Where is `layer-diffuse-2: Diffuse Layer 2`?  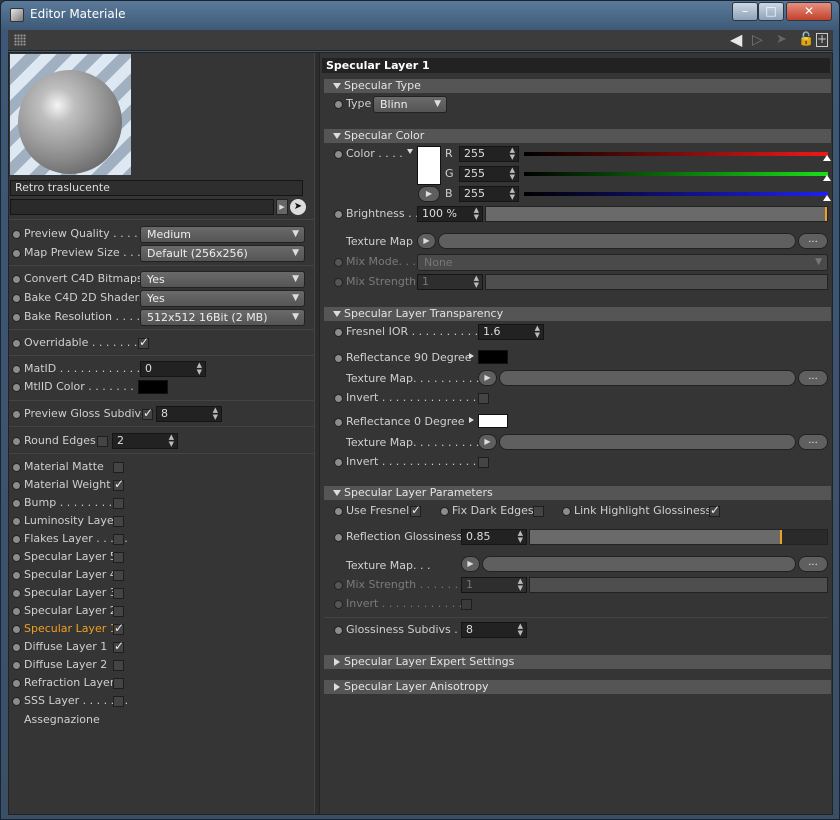 layer-diffuse-2: Diffuse Layer 2 is located at coordinates (65, 665).